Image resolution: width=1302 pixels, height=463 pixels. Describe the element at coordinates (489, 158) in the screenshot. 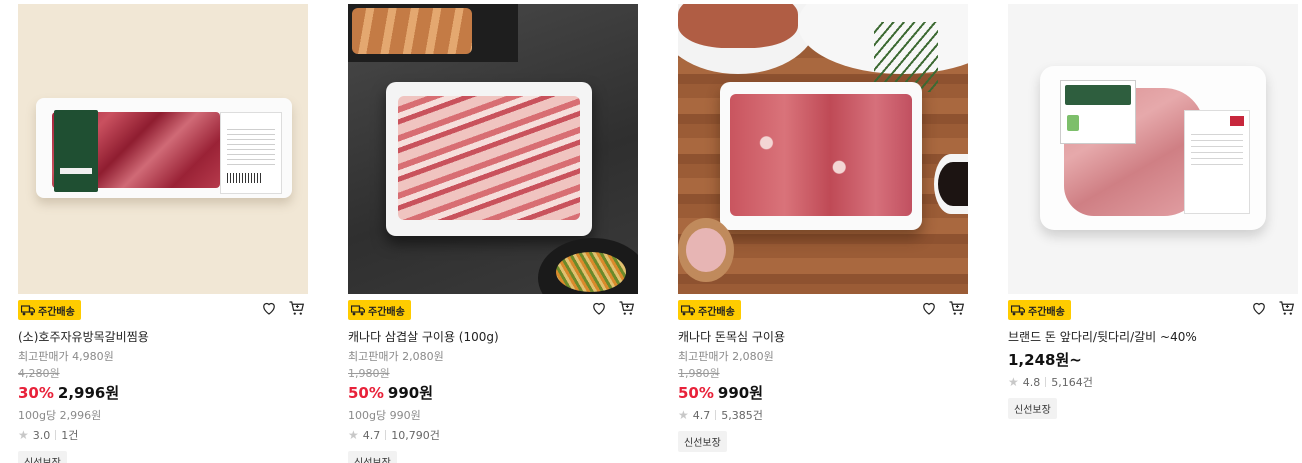

I see `pork-belly-graphic` at that location.